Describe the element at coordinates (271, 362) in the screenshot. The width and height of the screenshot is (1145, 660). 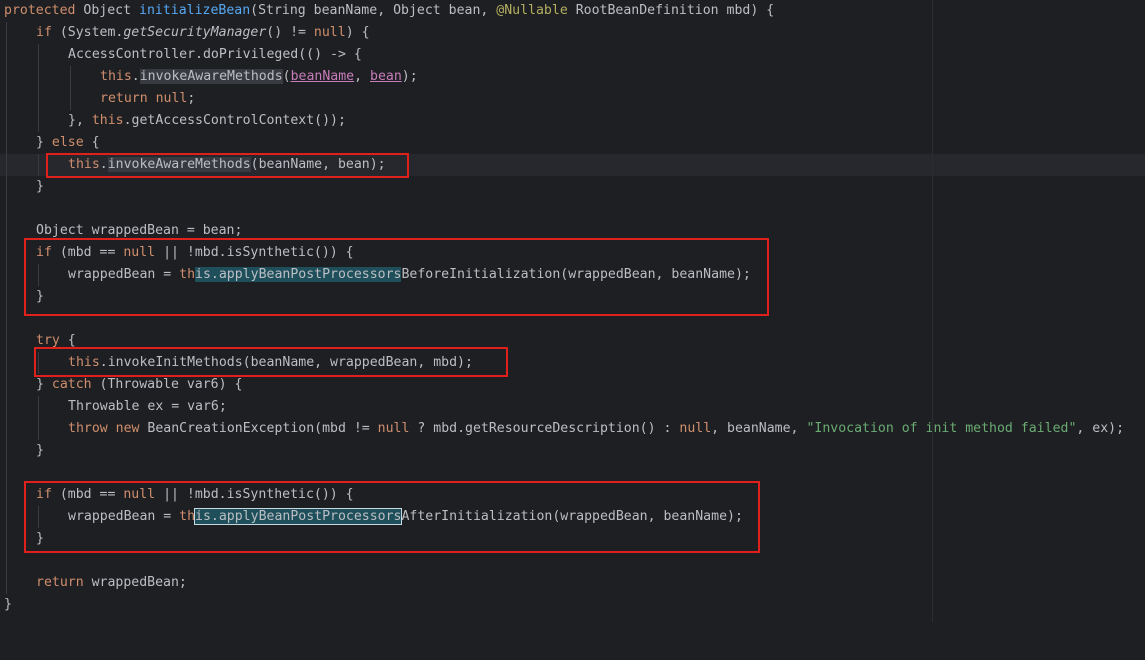
I see `annotation-box-init-methods` at that location.